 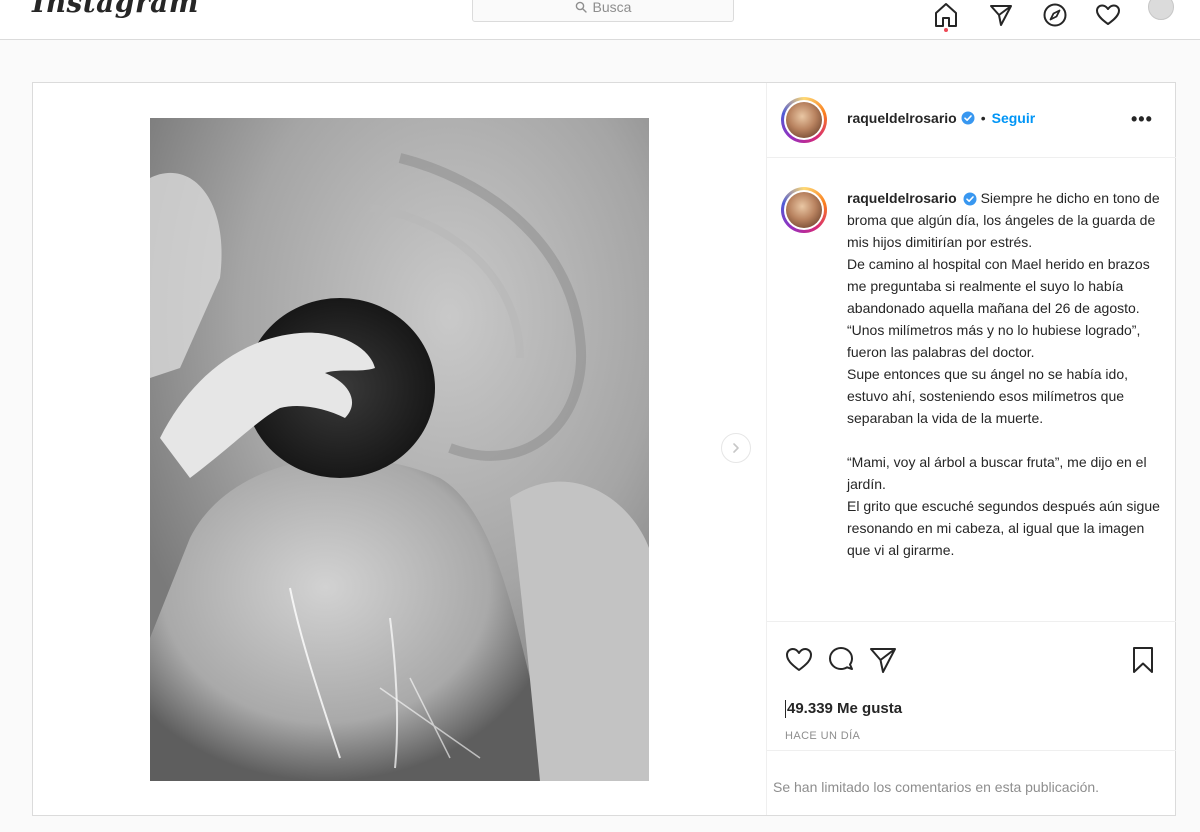 What do you see at coordinates (115, 9) in the screenshot?
I see `instagram-logo: Instagram` at bounding box center [115, 9].